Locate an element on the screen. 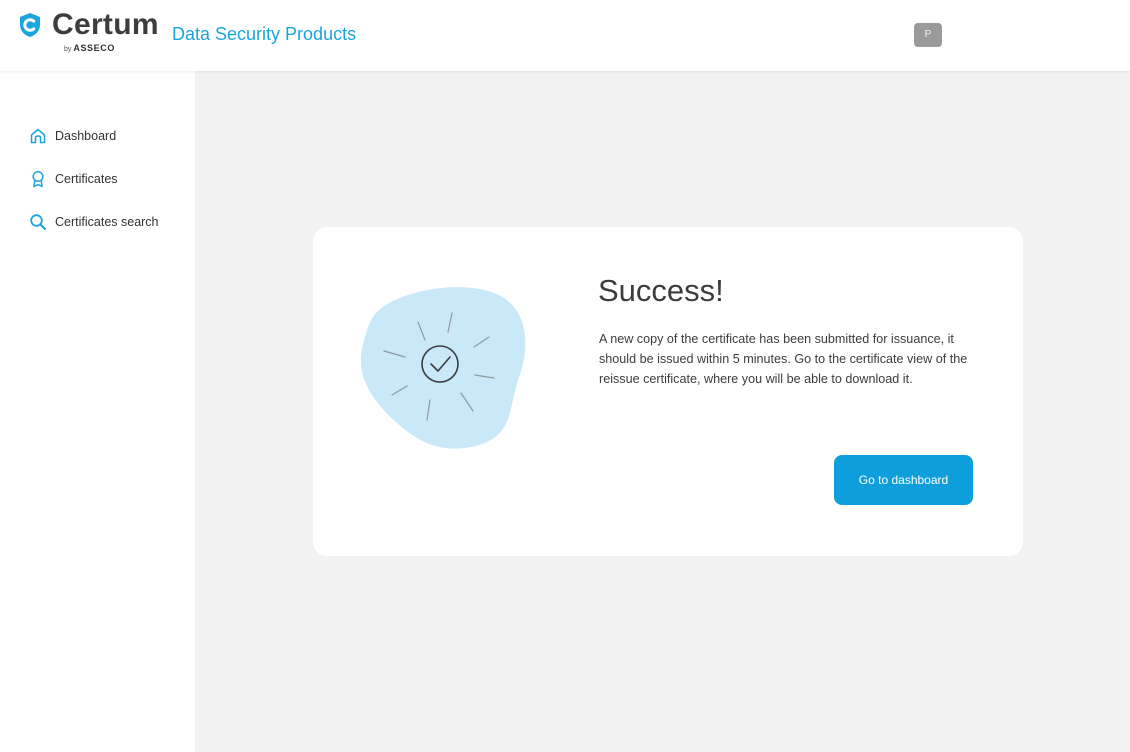 Image resolution: width=1130 pixels, height=752 pixels. sidebar-item-certificates: Certificates is located at coordinates (73, 179).